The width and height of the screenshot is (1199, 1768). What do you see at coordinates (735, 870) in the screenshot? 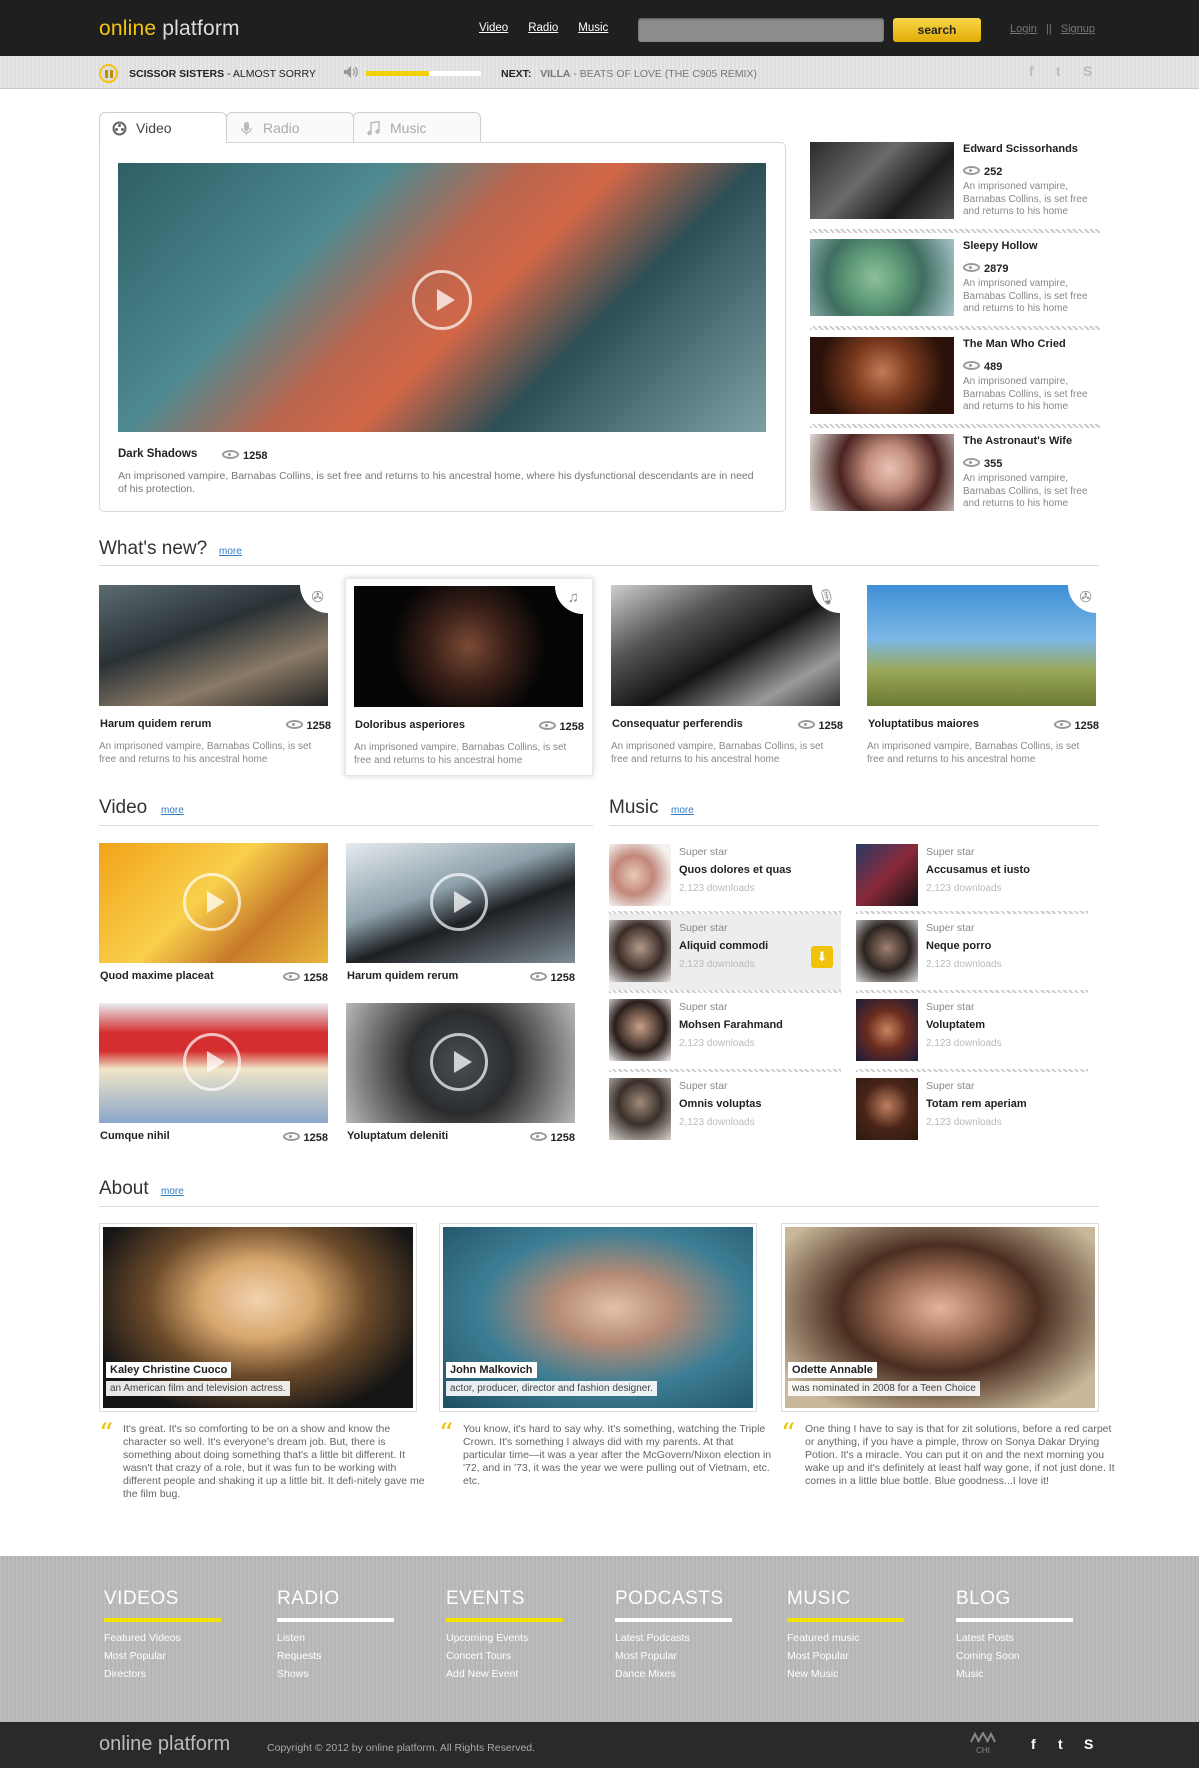
I see `music-title: Quos dolores et quas` at bounding box center [735, 870].